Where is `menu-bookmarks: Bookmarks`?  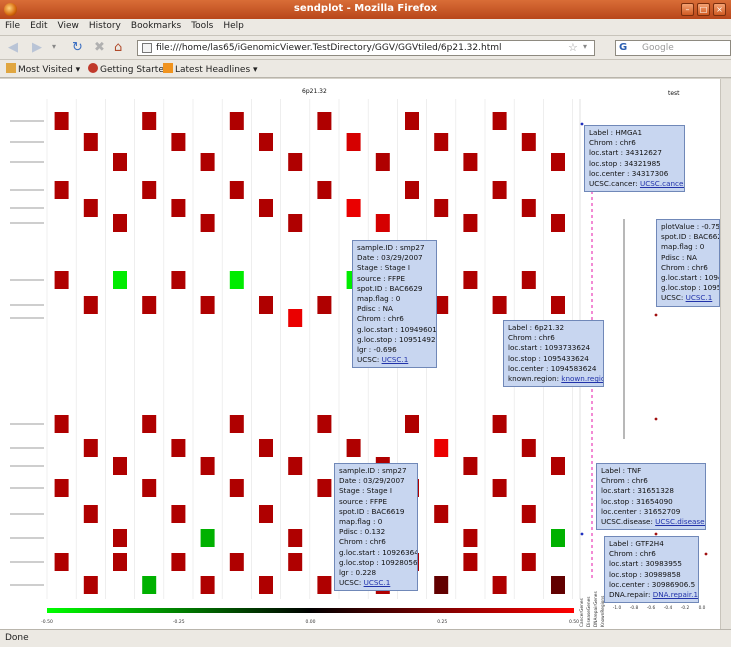 menu-bookmarks: Bookmarks is located at coordinates (156, 26).